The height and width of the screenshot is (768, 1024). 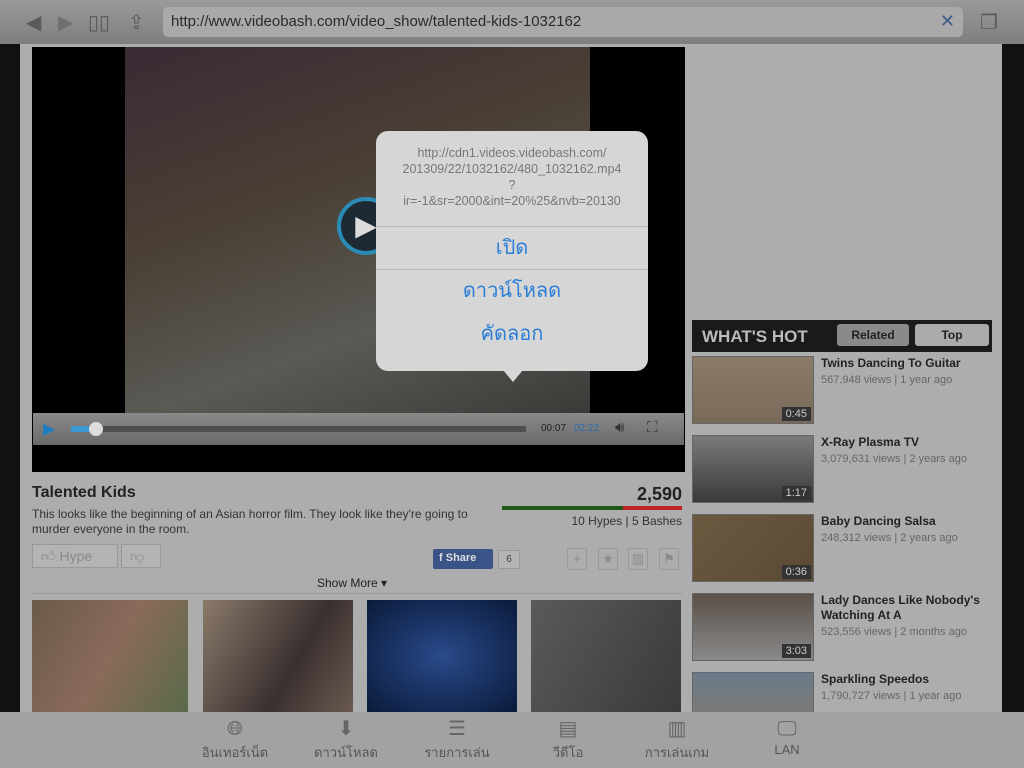 What do you see at coordinates (49, 429) in the screenshot?
I see `play-icon: ▶` at bounding box center [49, 429].